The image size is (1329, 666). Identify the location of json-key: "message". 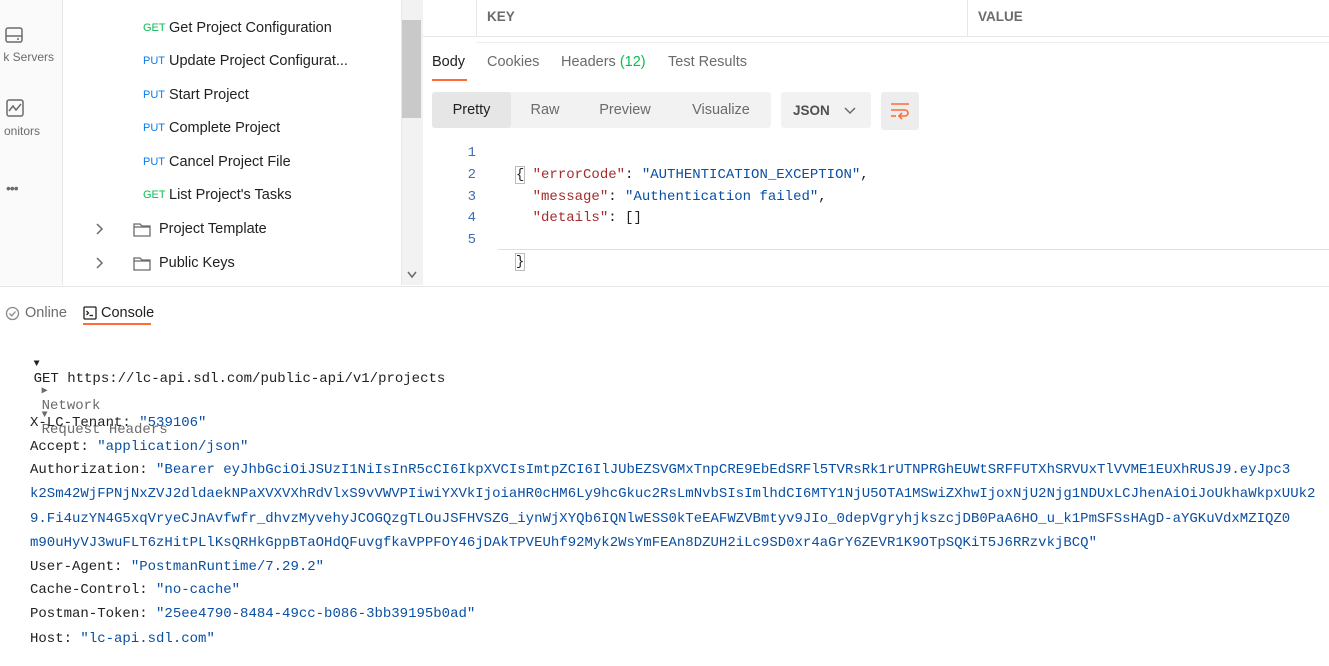
(570, 197).